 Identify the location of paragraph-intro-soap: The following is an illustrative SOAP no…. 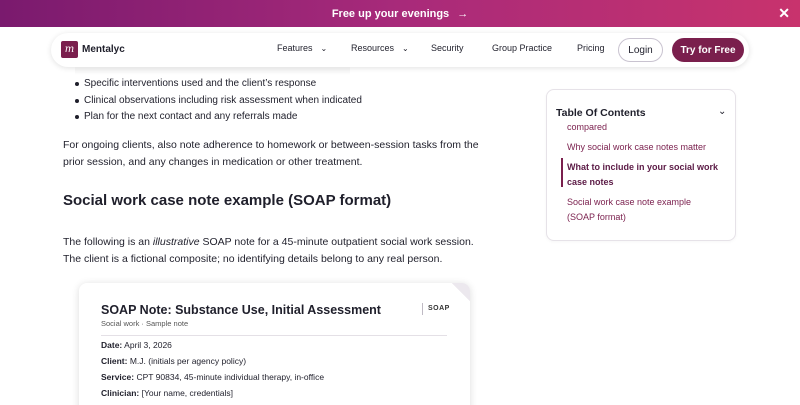
(278, 251).